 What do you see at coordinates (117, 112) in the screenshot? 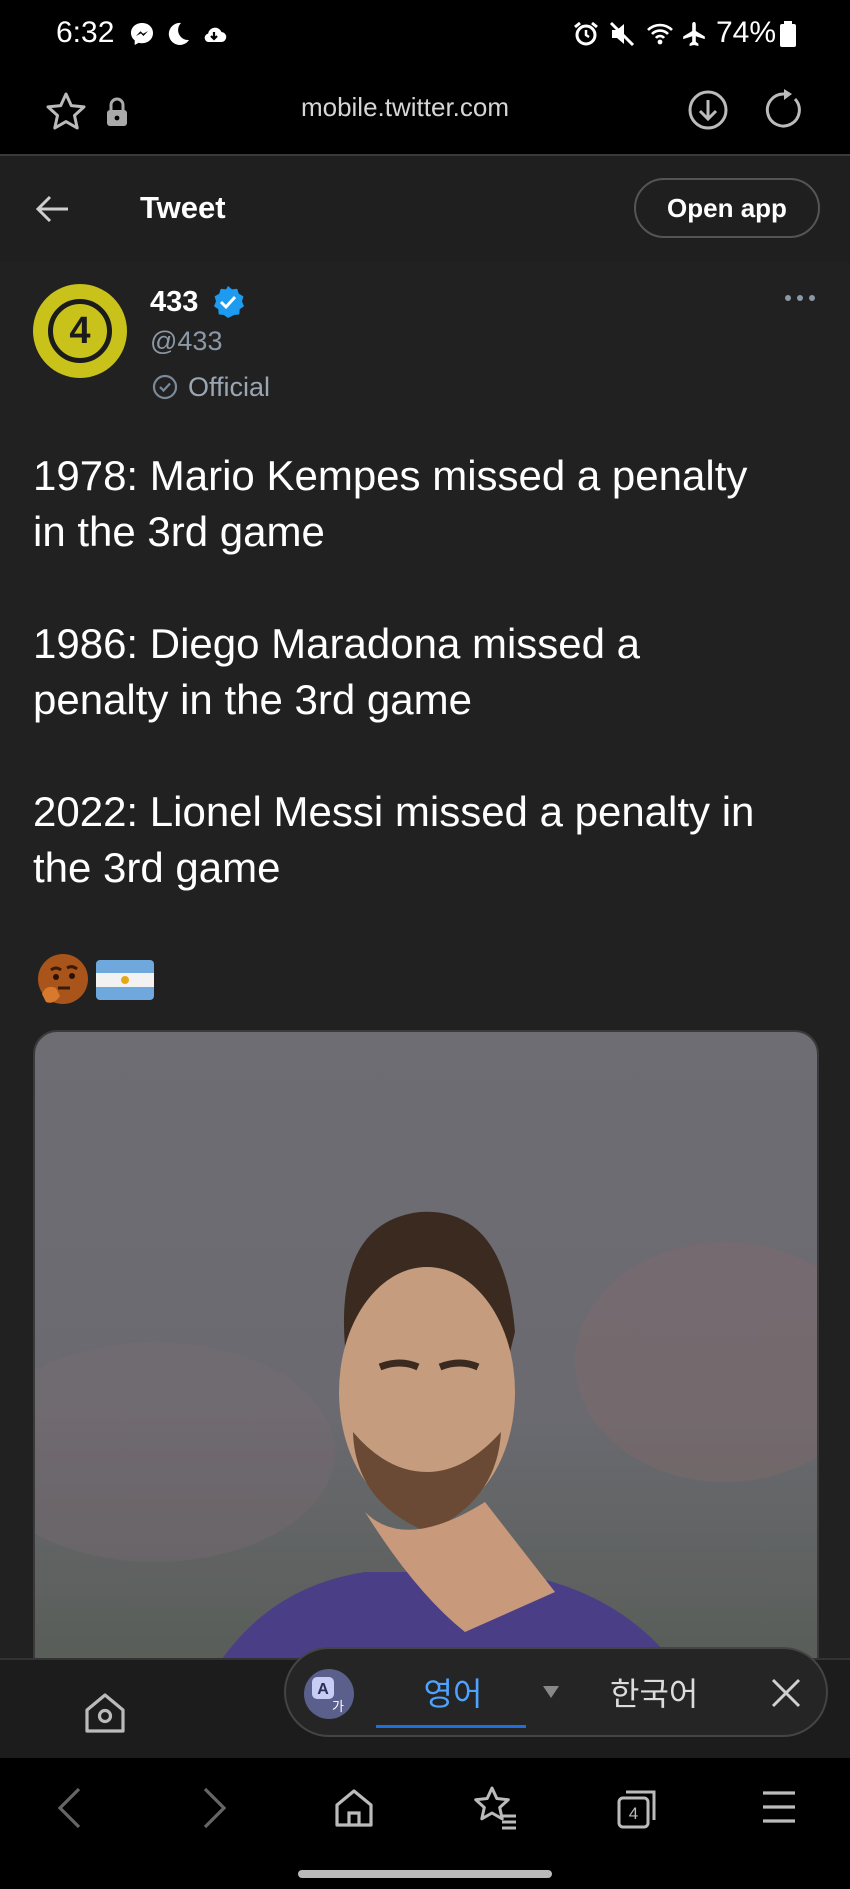
I see `lock-icon` at bounding box center [117, 112].